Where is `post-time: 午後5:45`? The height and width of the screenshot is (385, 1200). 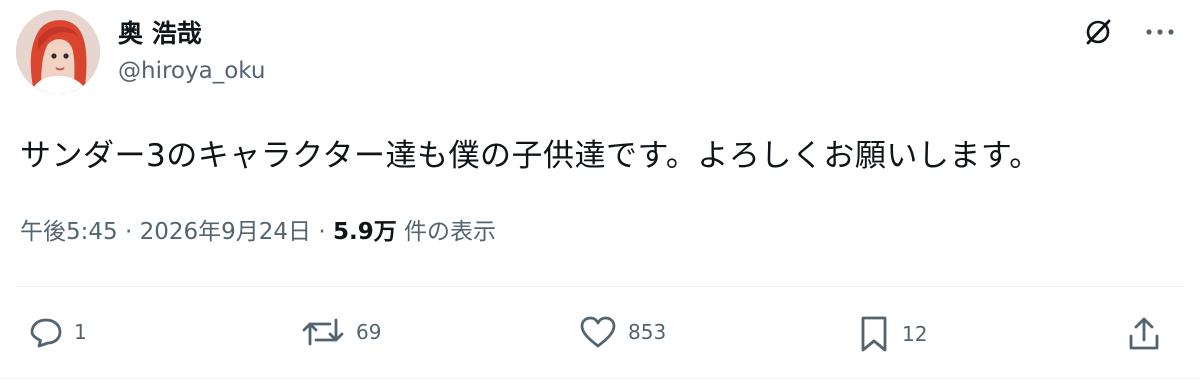 post-time: 午後5:45 is located at coordinates (69, 232).